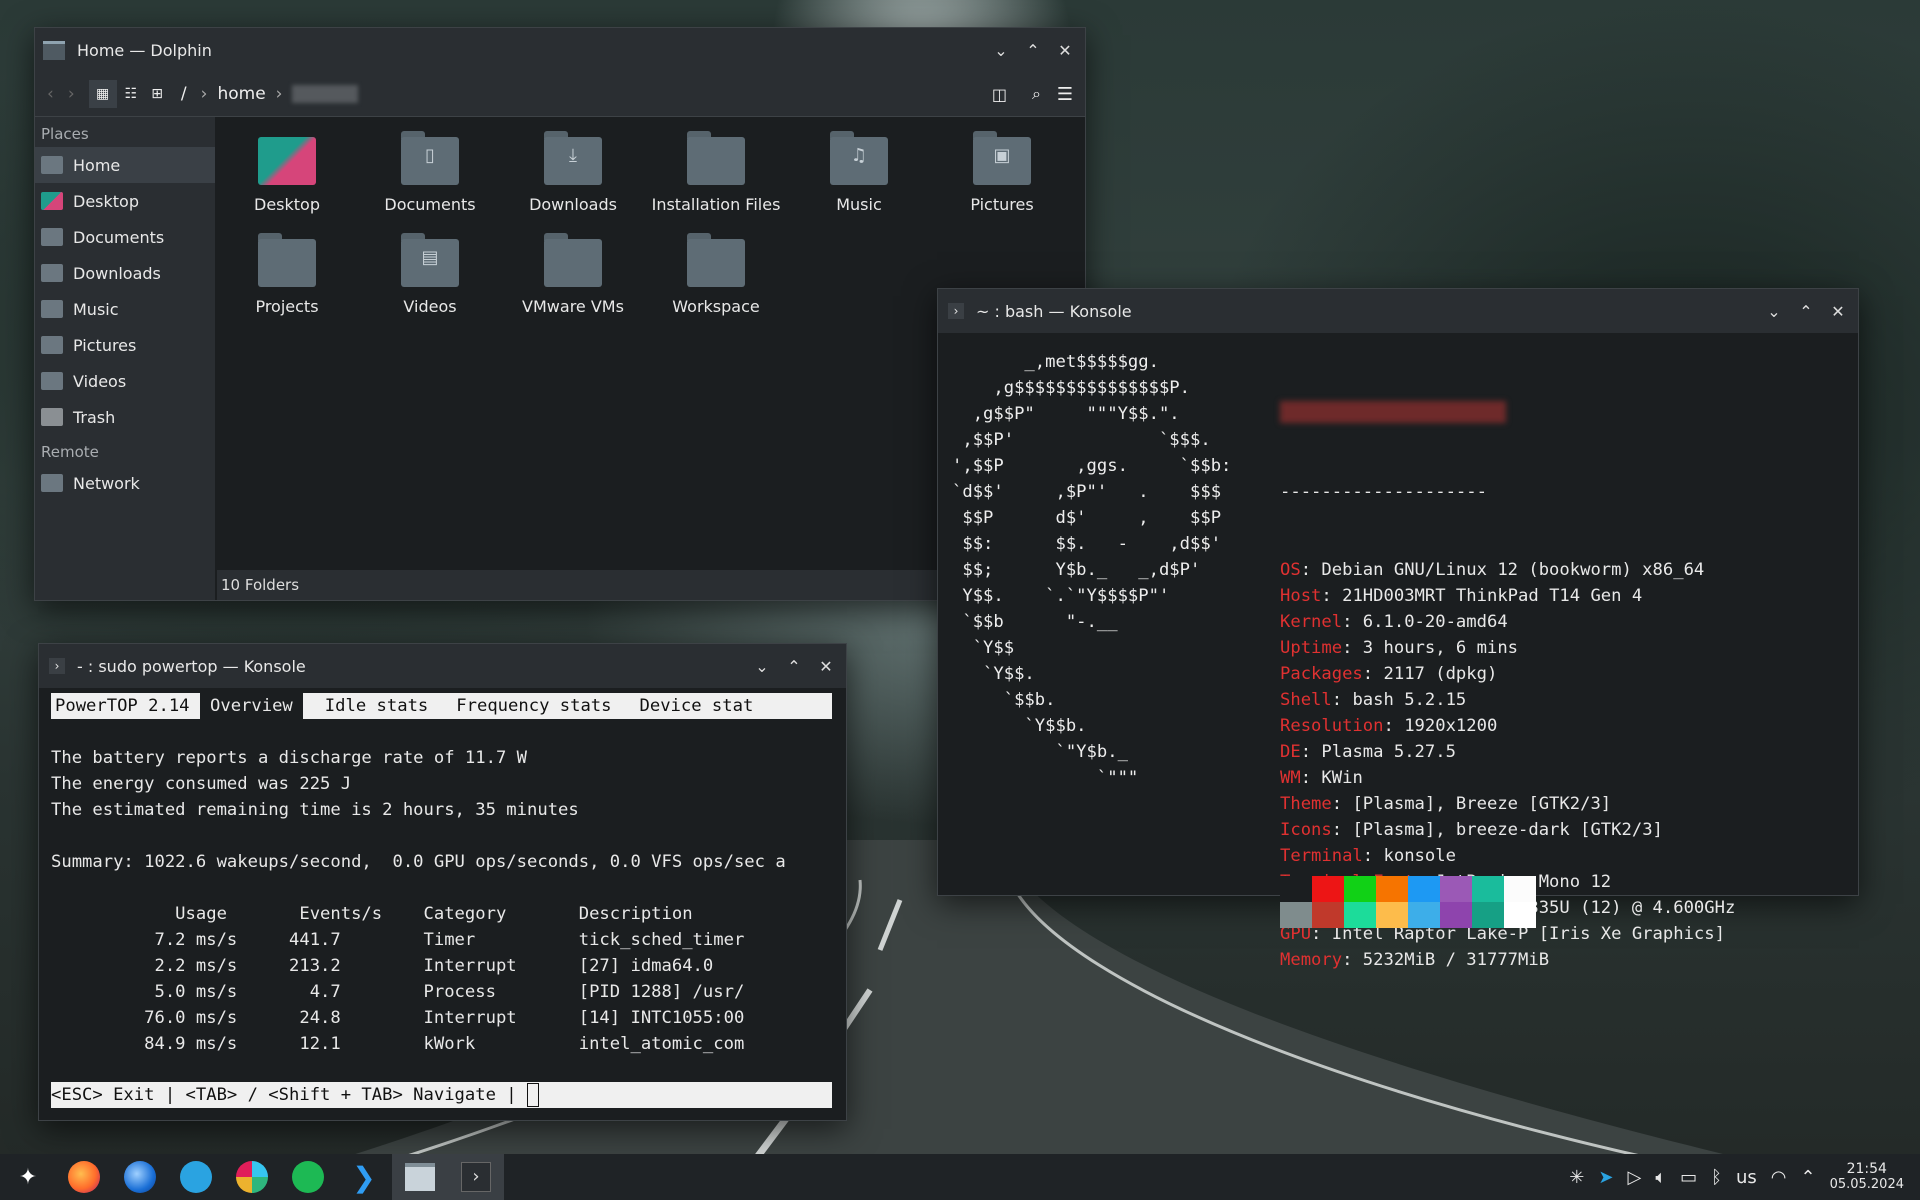 Image resolution: width=1920 pixels, height=1200 pixels. Describe the element at coordinates (442, 666) in the screenshot. I see `konsole-titlebar: › - : sudo powertop — Konsole ⌄ ⌃ ✕` at that location.